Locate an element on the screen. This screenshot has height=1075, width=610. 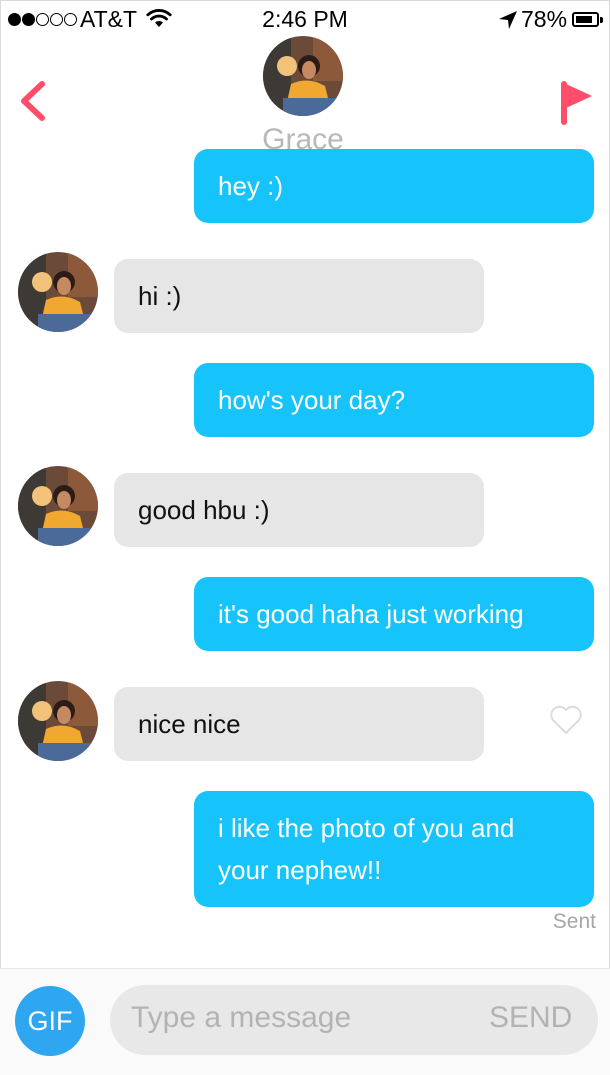
message-text: nice nice is located at coordinates (189, 724).